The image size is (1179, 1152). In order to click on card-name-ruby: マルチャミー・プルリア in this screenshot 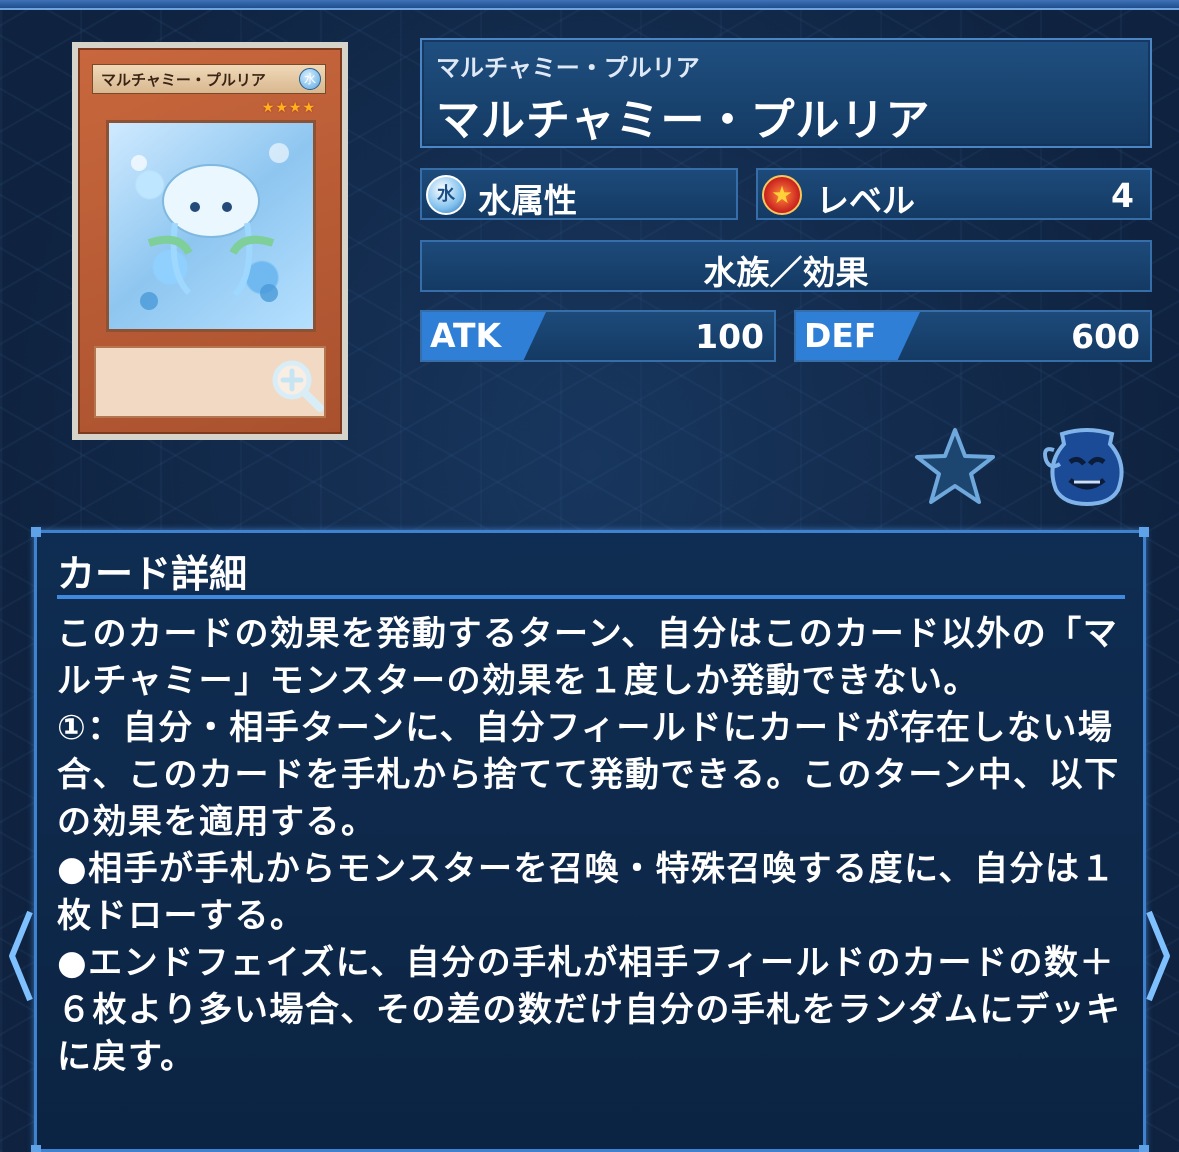, I will do `click(568, 68)`.